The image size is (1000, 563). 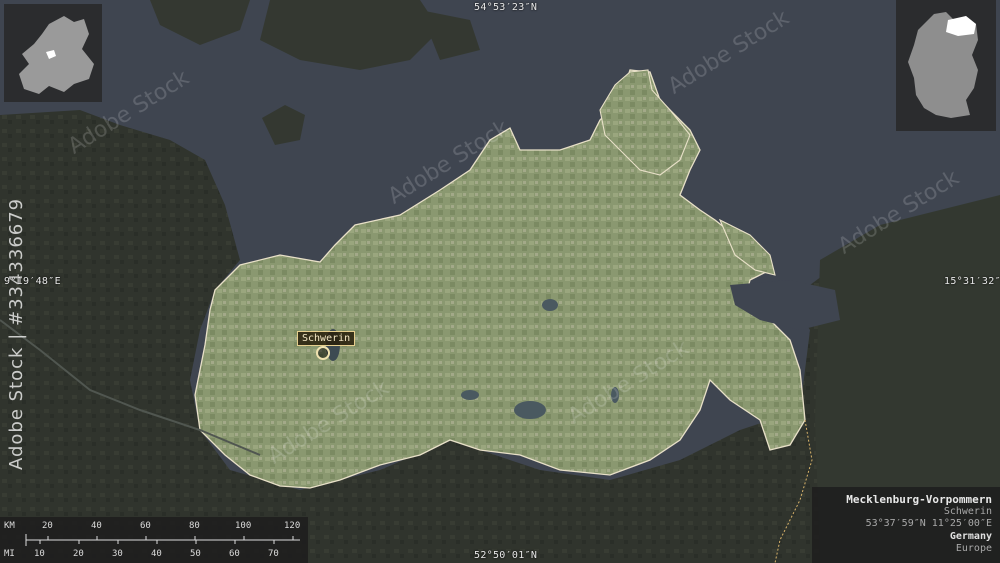 I want to click on scale-km-tick: 40, so click(x=96, y=526).